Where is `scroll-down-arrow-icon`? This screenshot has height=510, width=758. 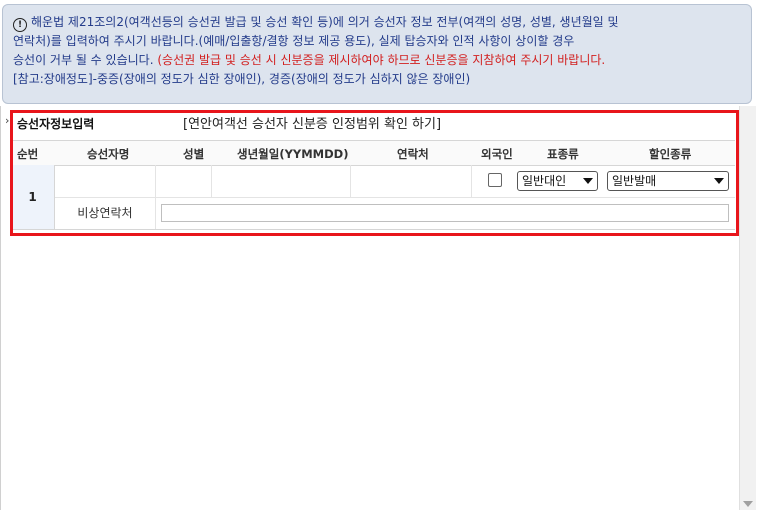
scroll-down-arrow-icon is located at coordinates (748, 504).